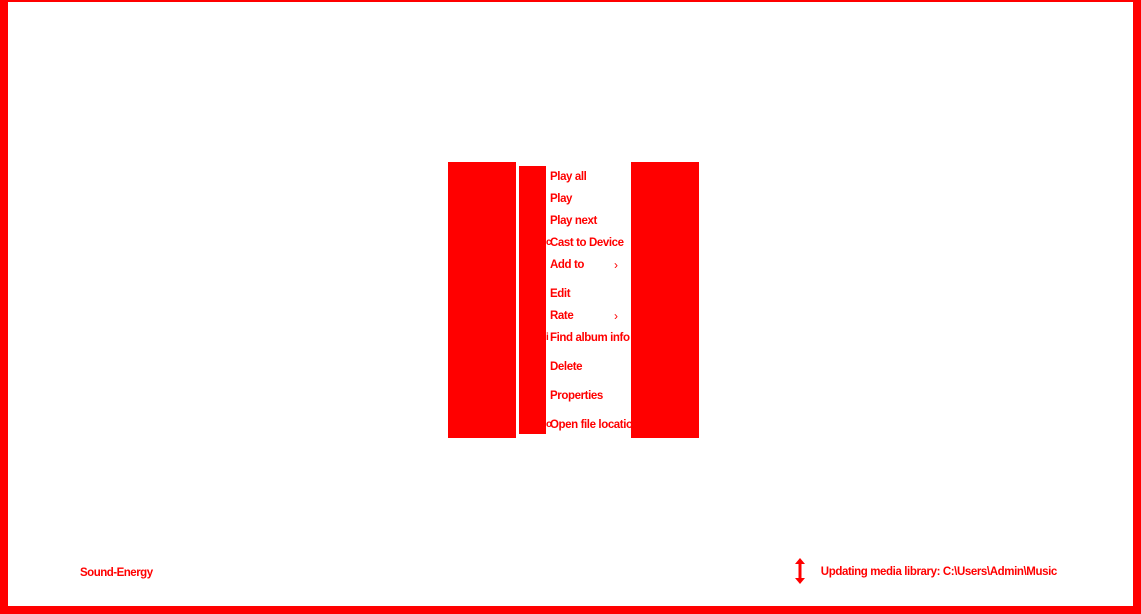  I want to click on menu-item-label: Open file location, so click(595, 425).